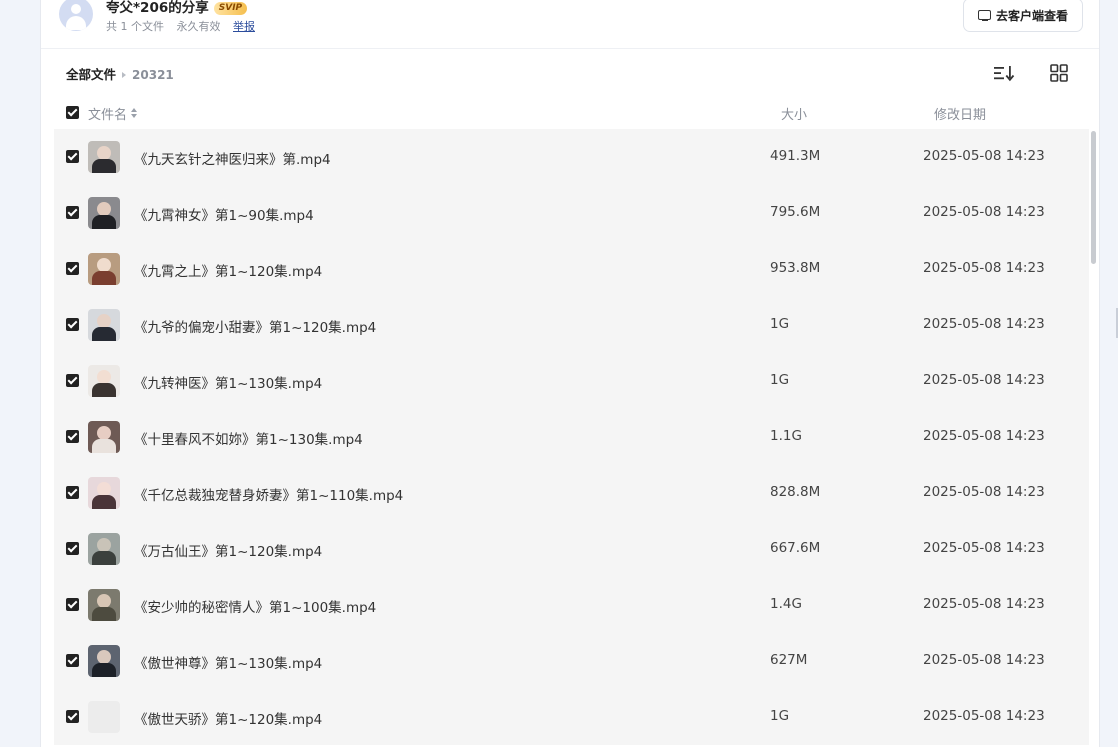  Describe the element at coordinates (795, 268) in the screenshot. I see `file-size: 953.8M` at that location.